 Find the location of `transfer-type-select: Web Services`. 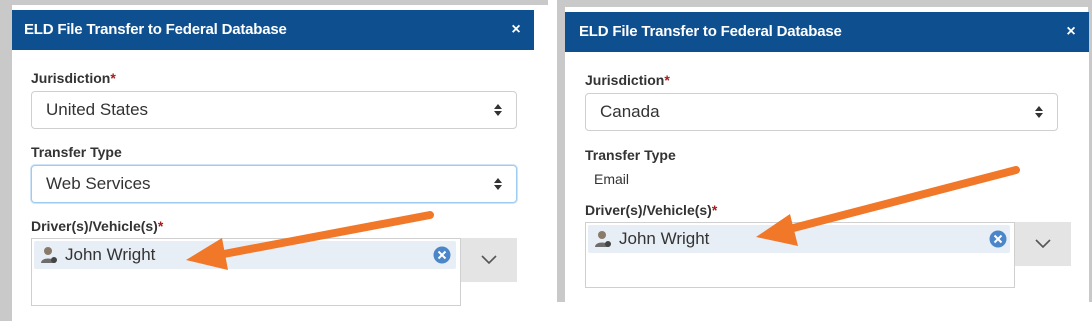

transfer-type-select: Web Services is located at coordinates (274, 184).